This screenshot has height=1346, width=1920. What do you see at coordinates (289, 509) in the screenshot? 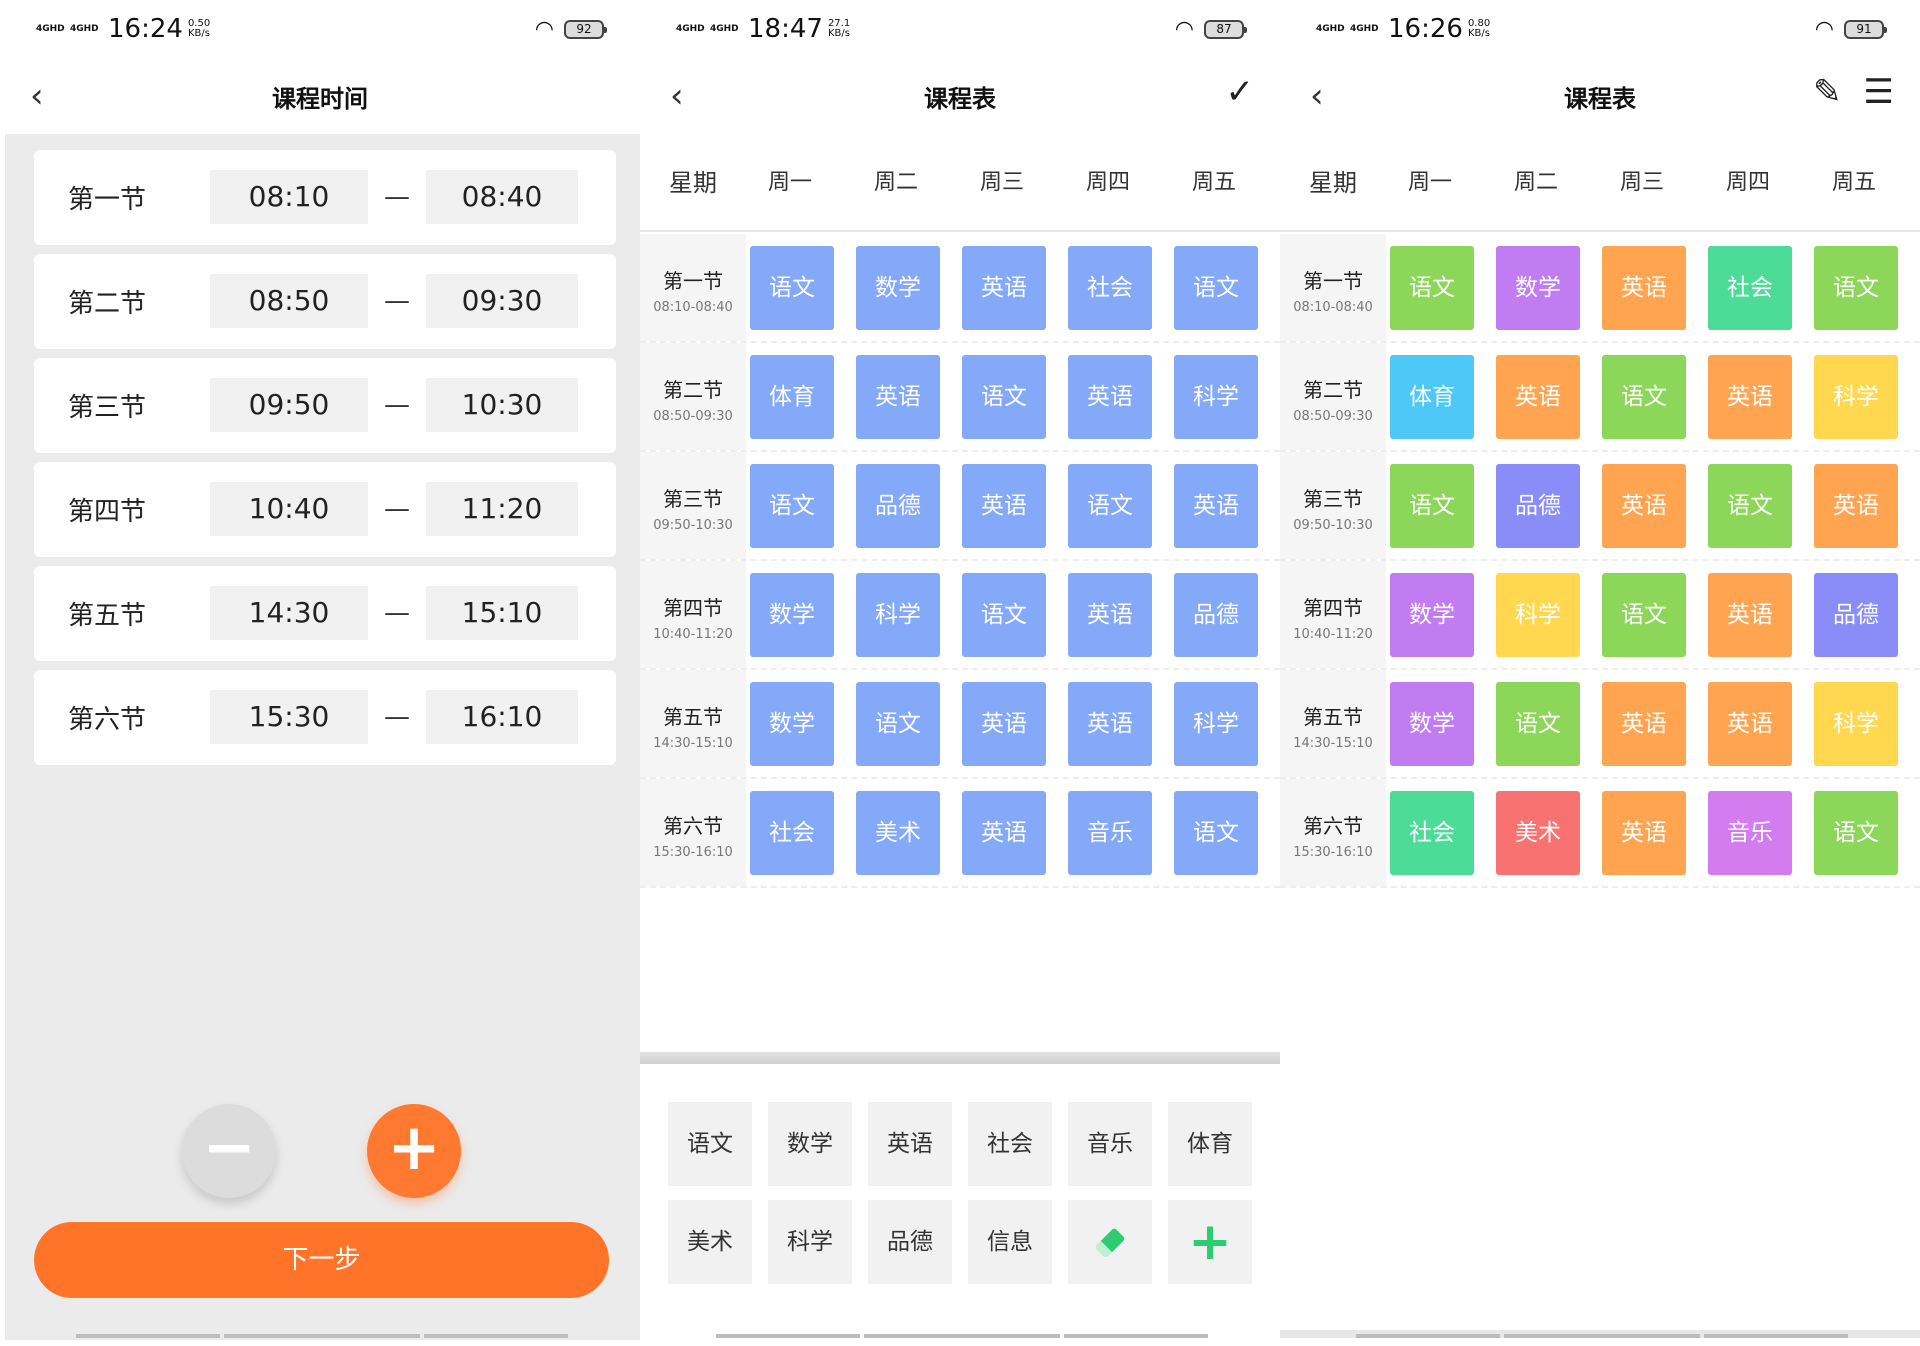
I see `start-time-field: 10:40` at bounding box center [289, 509].